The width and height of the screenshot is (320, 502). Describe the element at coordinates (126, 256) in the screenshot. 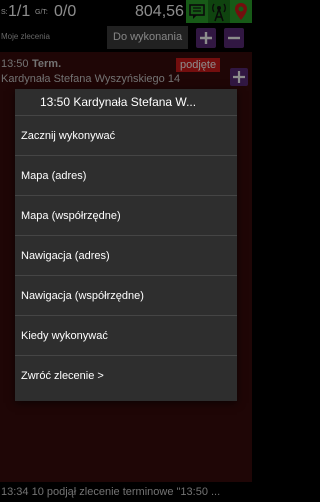

I see `menu-item-navigation-address: Nawigacja (adres)` at that location.